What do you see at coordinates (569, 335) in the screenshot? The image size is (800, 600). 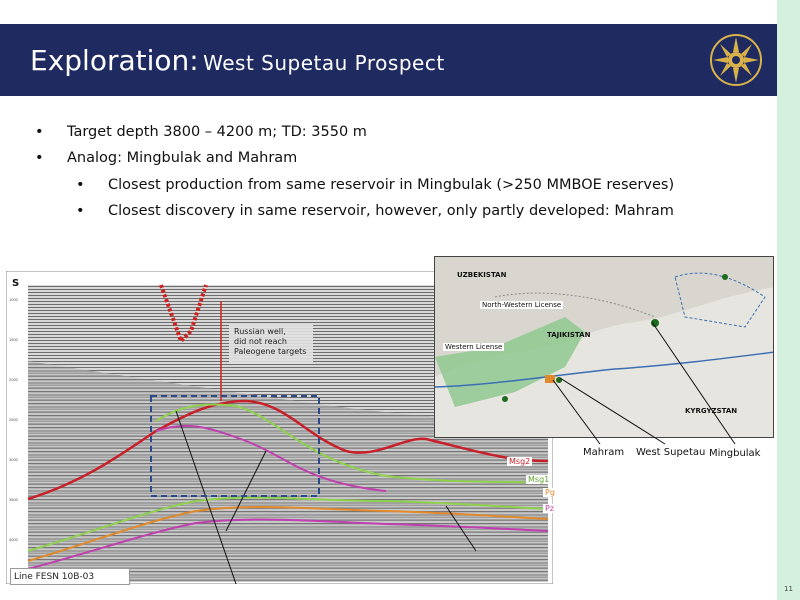 I see `map-label-tajikistan: TAJIKISTAN` at bounding box center [569, 335].